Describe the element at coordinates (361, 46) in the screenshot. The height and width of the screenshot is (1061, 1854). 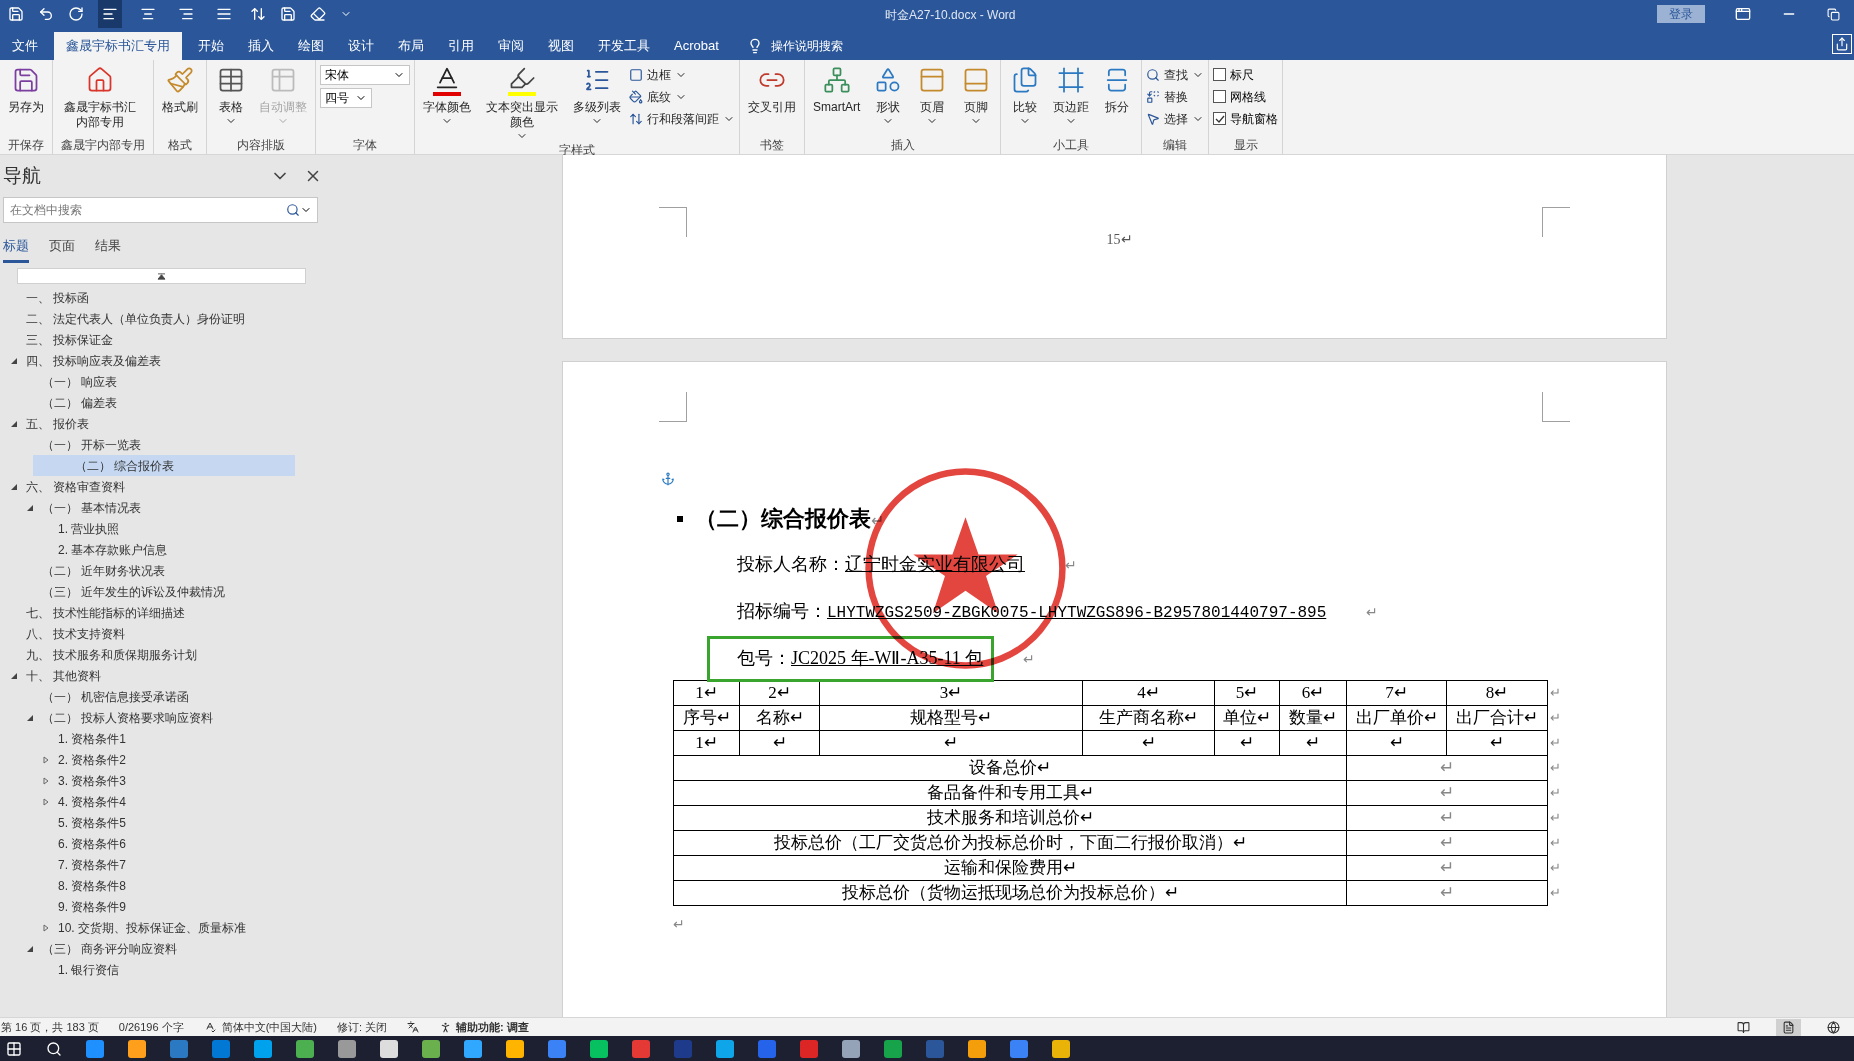
I see `ribbon-tab: 设计` at that location.